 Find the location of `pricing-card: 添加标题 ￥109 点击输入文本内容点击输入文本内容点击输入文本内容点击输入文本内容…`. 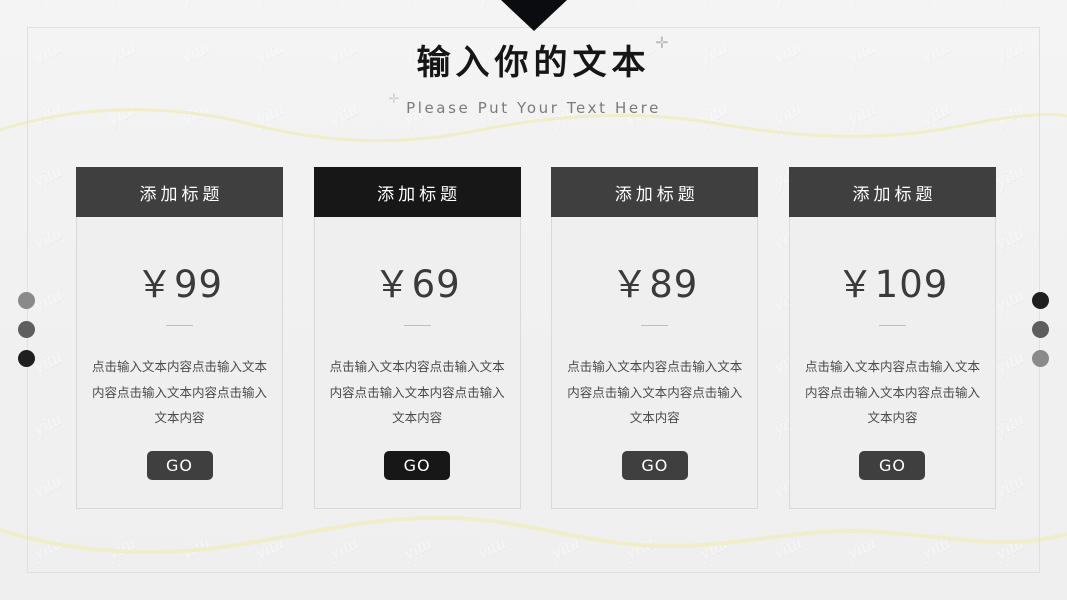

pricing-card: 添加标题 ￥109 点击输入文本内容点击输入文本内容点击输入文本内容点击输入文本内容… is located at coordinates (892, 338).